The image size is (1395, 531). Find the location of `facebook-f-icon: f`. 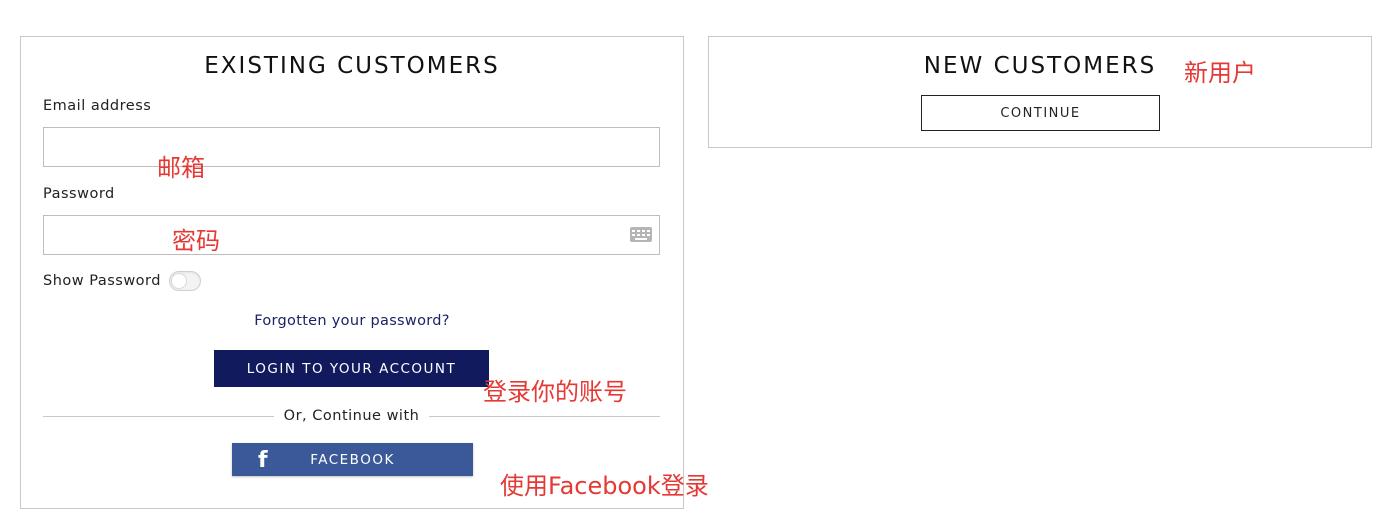

facebook-f-icon: f is located at coordinates (264, 460).